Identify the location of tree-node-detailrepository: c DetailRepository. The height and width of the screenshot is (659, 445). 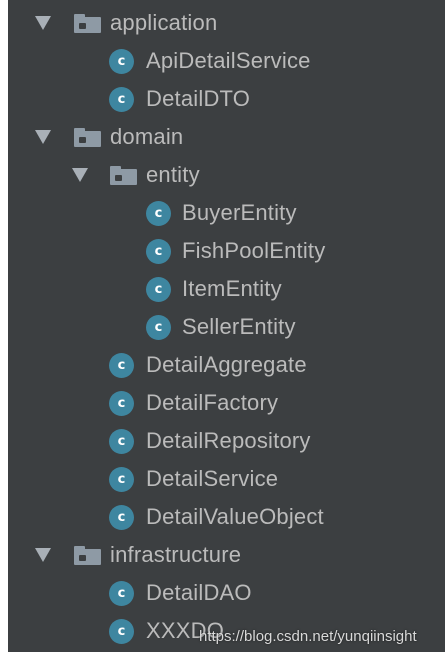
(226, 441).